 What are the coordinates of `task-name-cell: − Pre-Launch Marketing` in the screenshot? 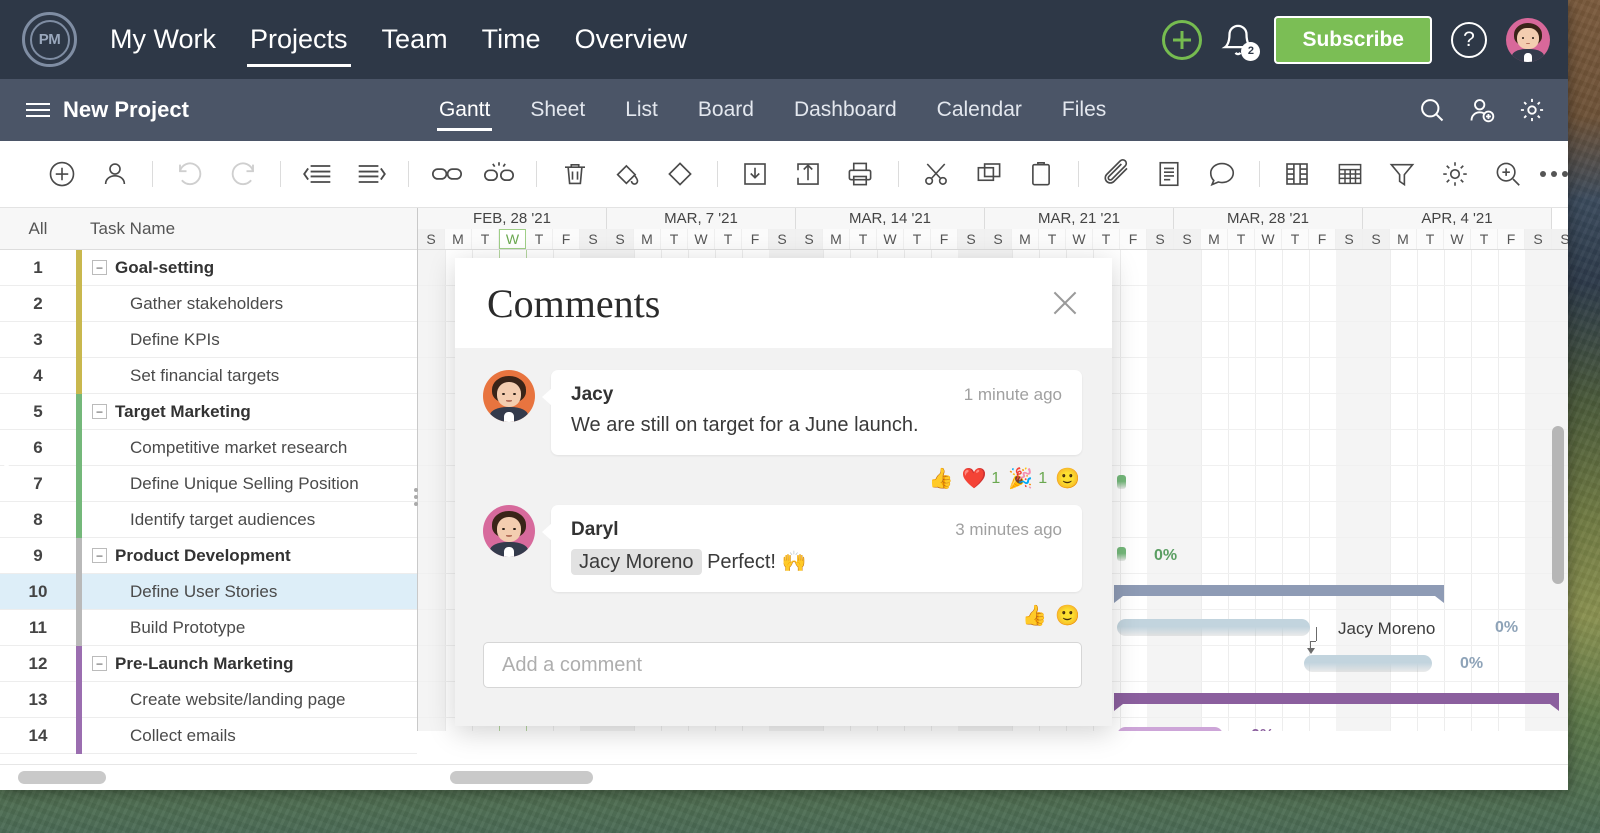 It's located at (188, 664).